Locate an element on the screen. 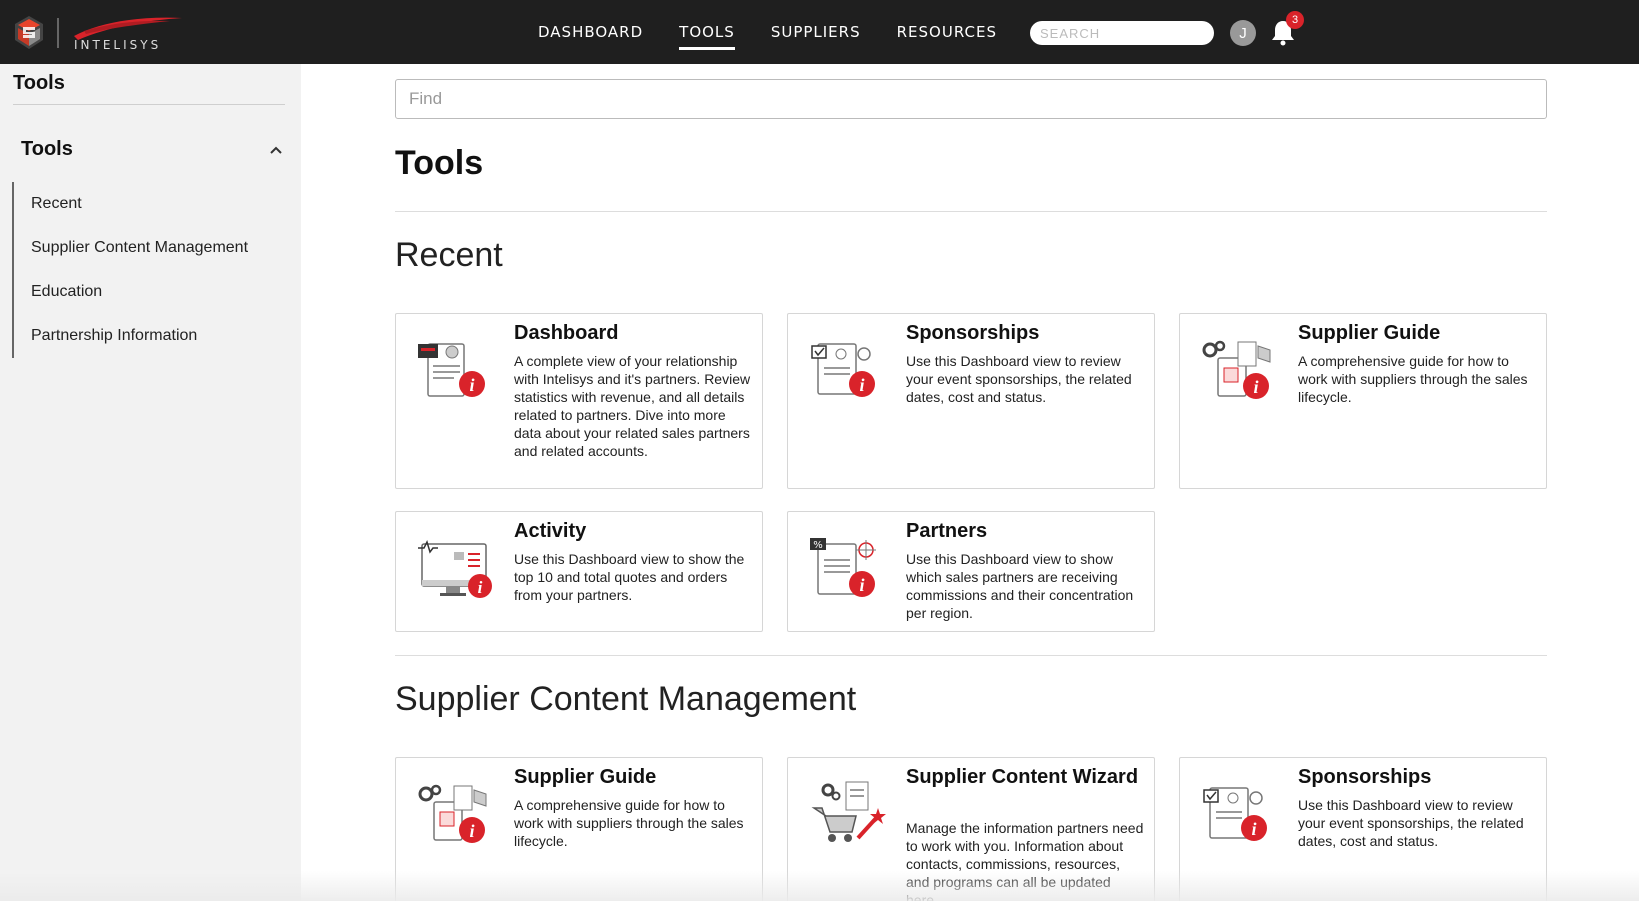 This screenshot has width=1639, height=901. nav-tools: TOOLS is located at coordinates (707, 32).